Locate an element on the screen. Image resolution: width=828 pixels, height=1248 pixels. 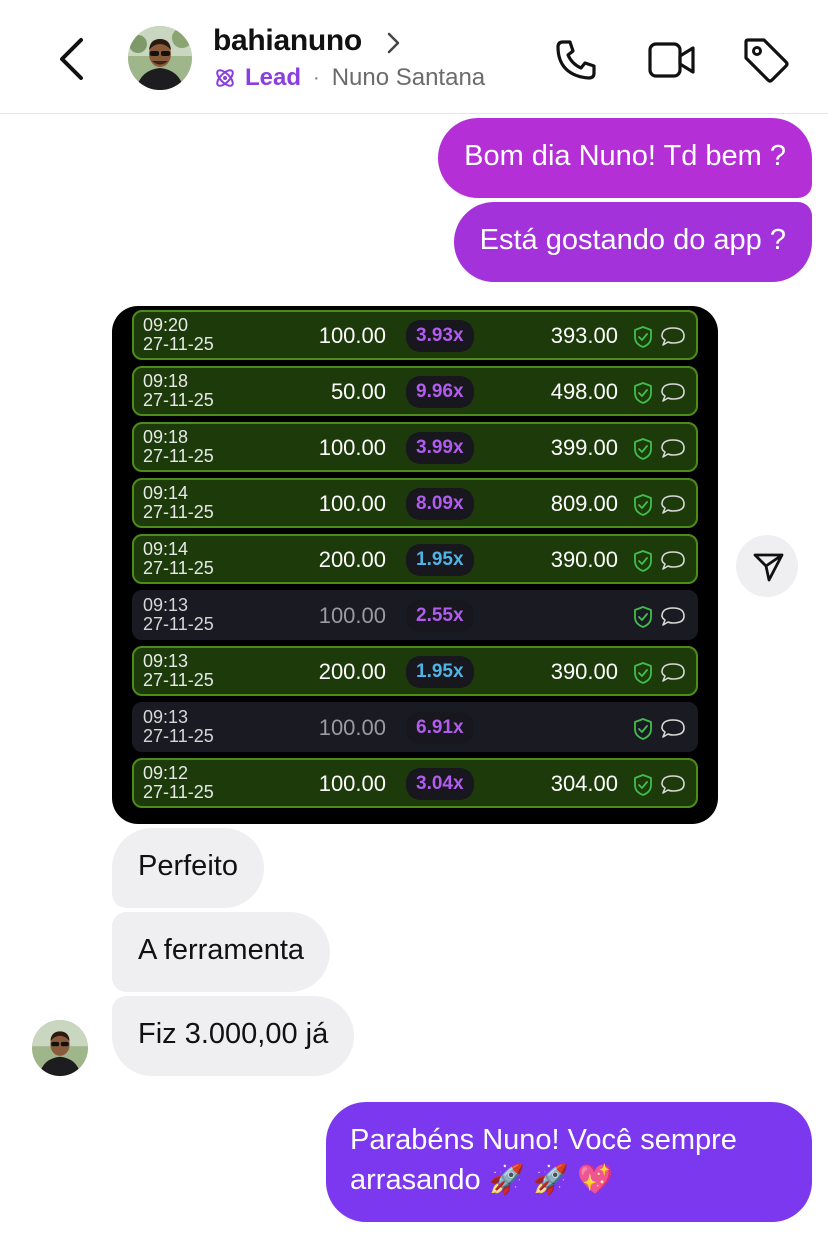
bet-row: 09:20 27-11-25 100.00 3.93x 393.00 is located at coordinates (415, 335).